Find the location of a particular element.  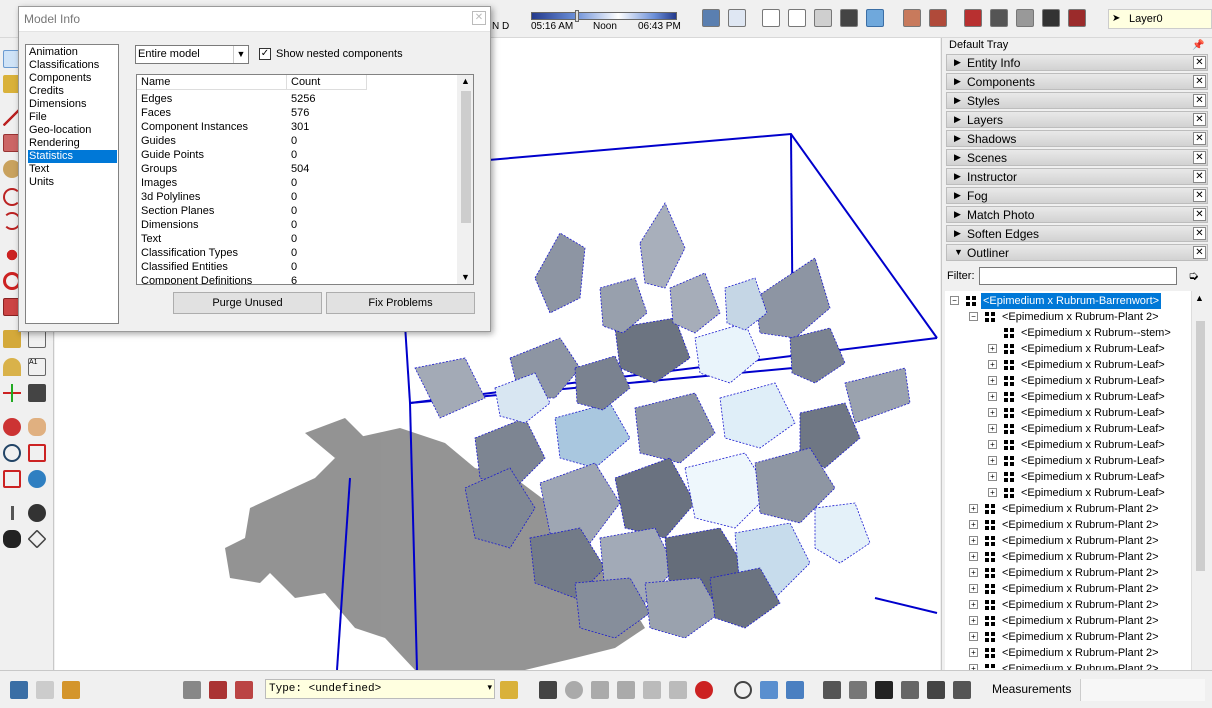

pan-tool-icon is located at coordinates (37, 427).